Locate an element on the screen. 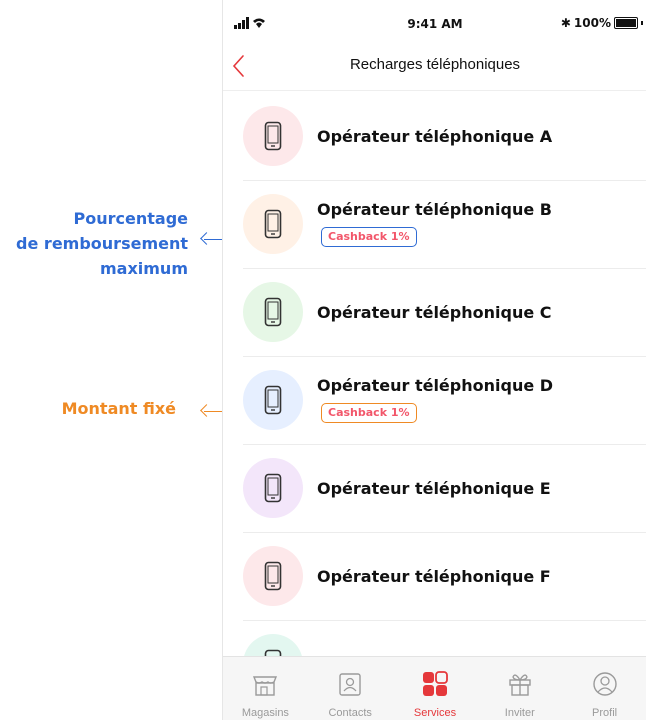 This screenshot has height=720, width=646. tab-magasins: Magasins is located at coordinates (265, 688).